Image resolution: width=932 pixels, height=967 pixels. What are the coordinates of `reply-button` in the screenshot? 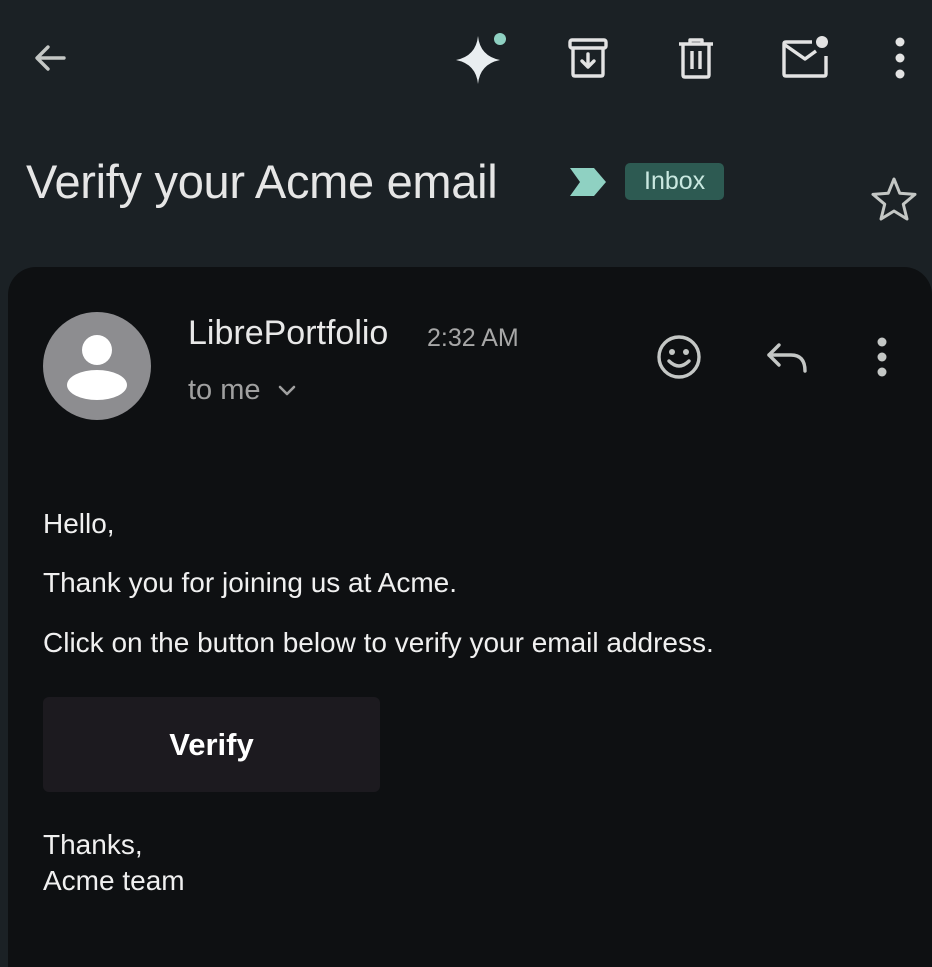 It's located at (787, 357).